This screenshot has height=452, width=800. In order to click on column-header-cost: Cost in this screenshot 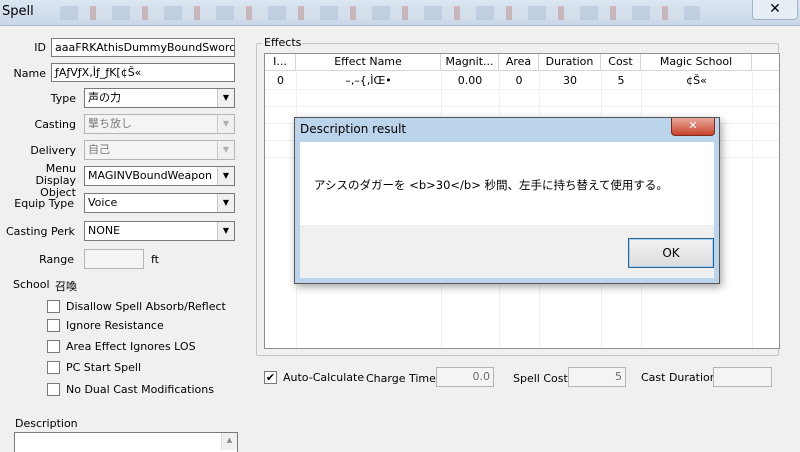, I will do `click(621, 62)`.